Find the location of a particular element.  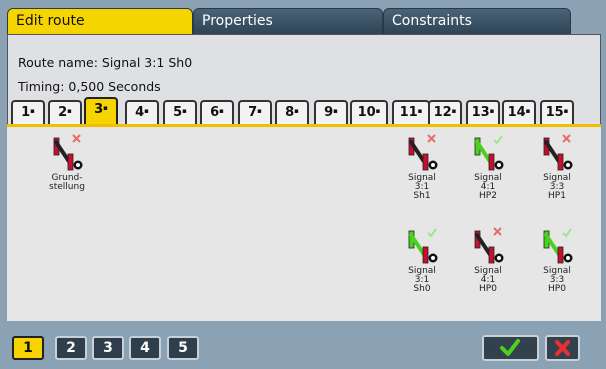

number-tab-label: 12 is located at coordinates (442, 112).